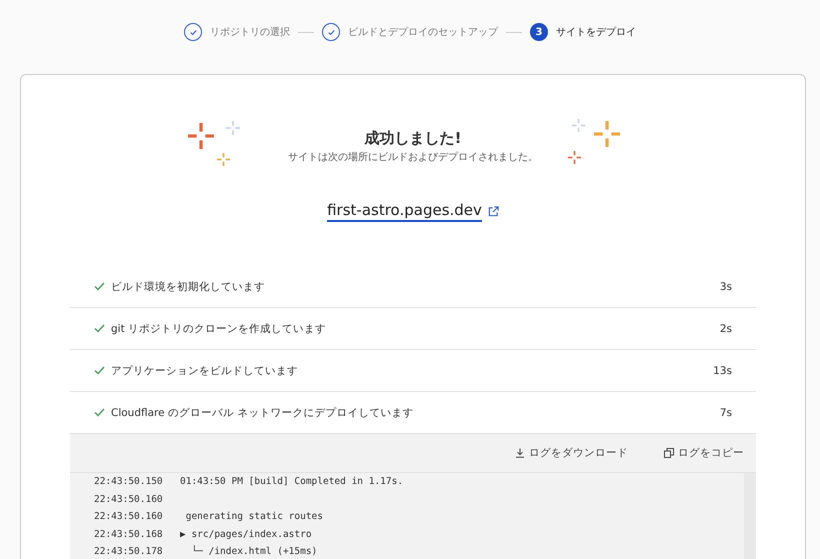 The height and width of the screenshot is (559, 820). Describe the element at coordinates (722, 370) in the screenshot. I see `build-step-duration: 13s` at that location.